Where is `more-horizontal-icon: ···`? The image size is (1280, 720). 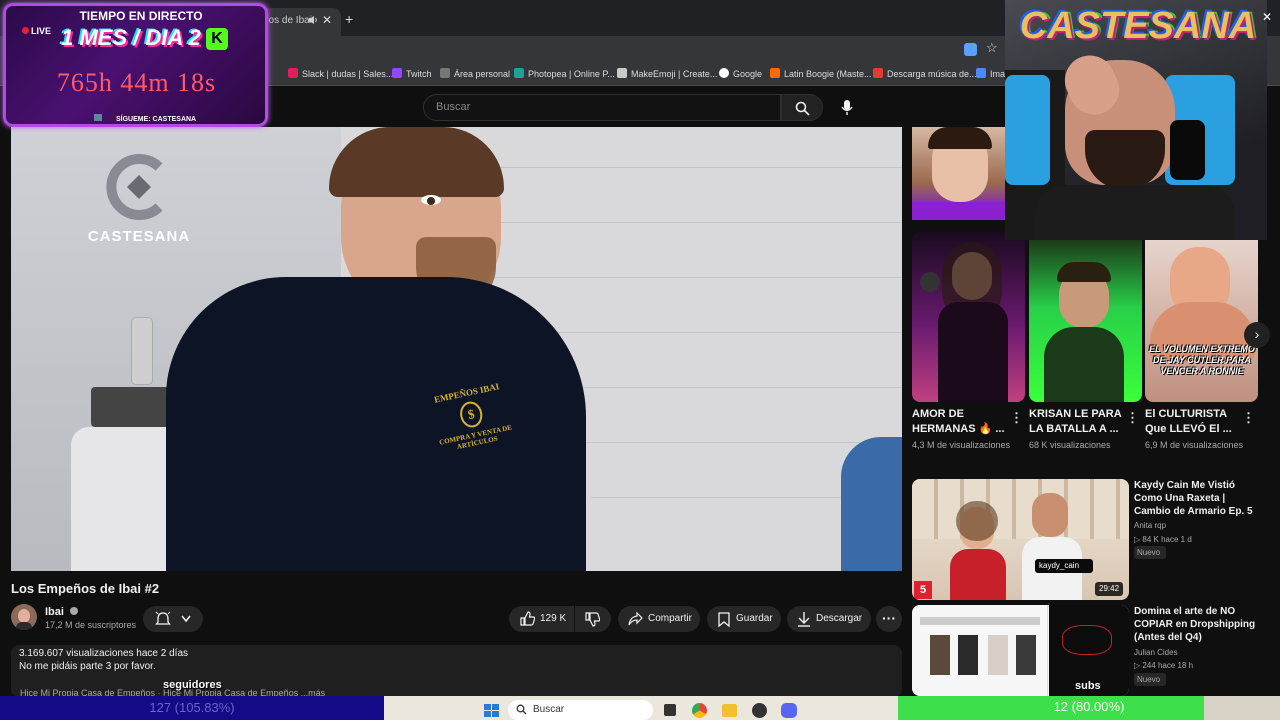 more-horizontal-icon: ··· is located at coordinates (889, 618).